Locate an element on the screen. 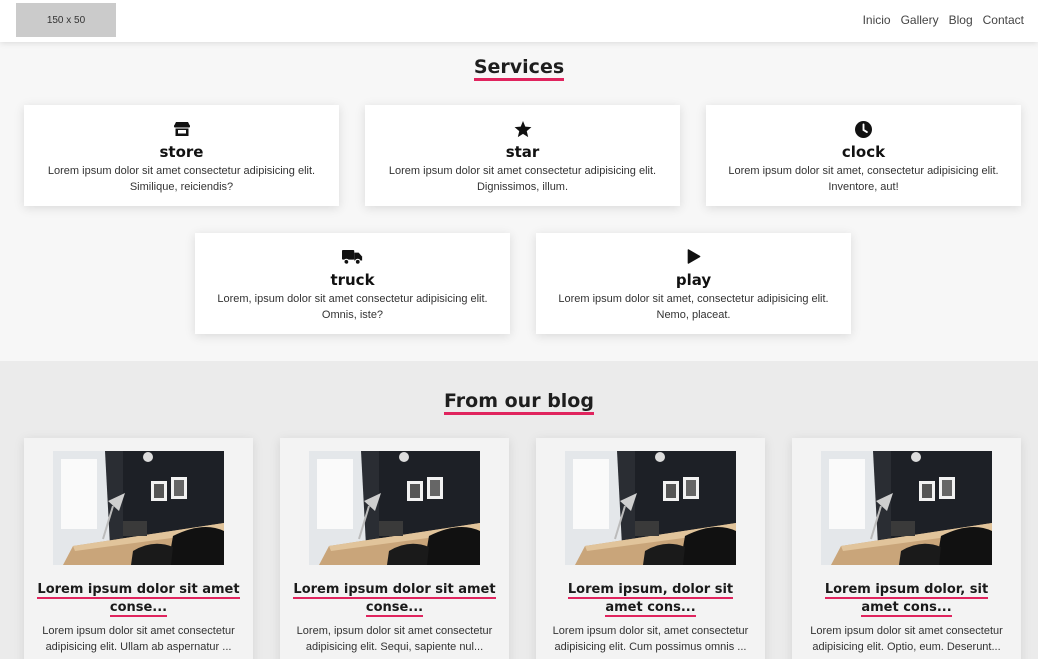 This screenshot has width=1038, height=659. clock-icon is located at coordinates (863, 130).